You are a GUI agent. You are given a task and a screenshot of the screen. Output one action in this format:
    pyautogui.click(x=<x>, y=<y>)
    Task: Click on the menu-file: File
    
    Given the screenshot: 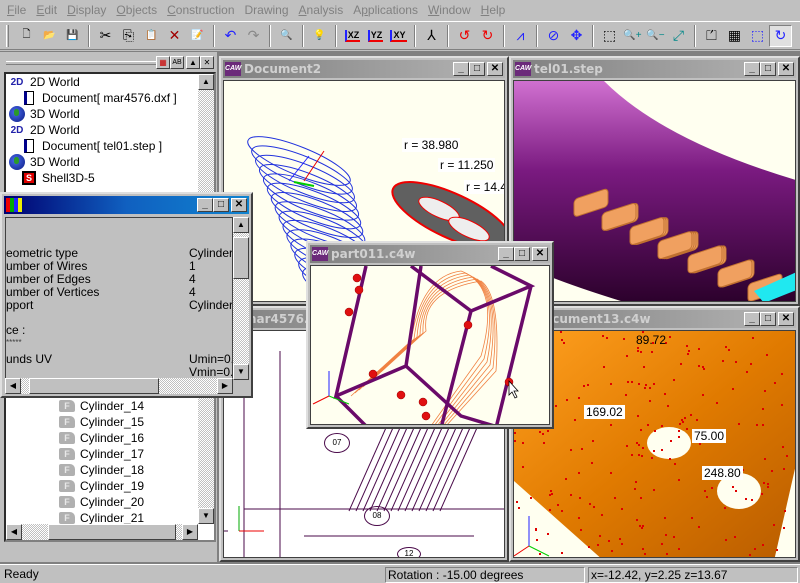 What is the action you would take?
    pyautogui.click(x=16, y=10)
    